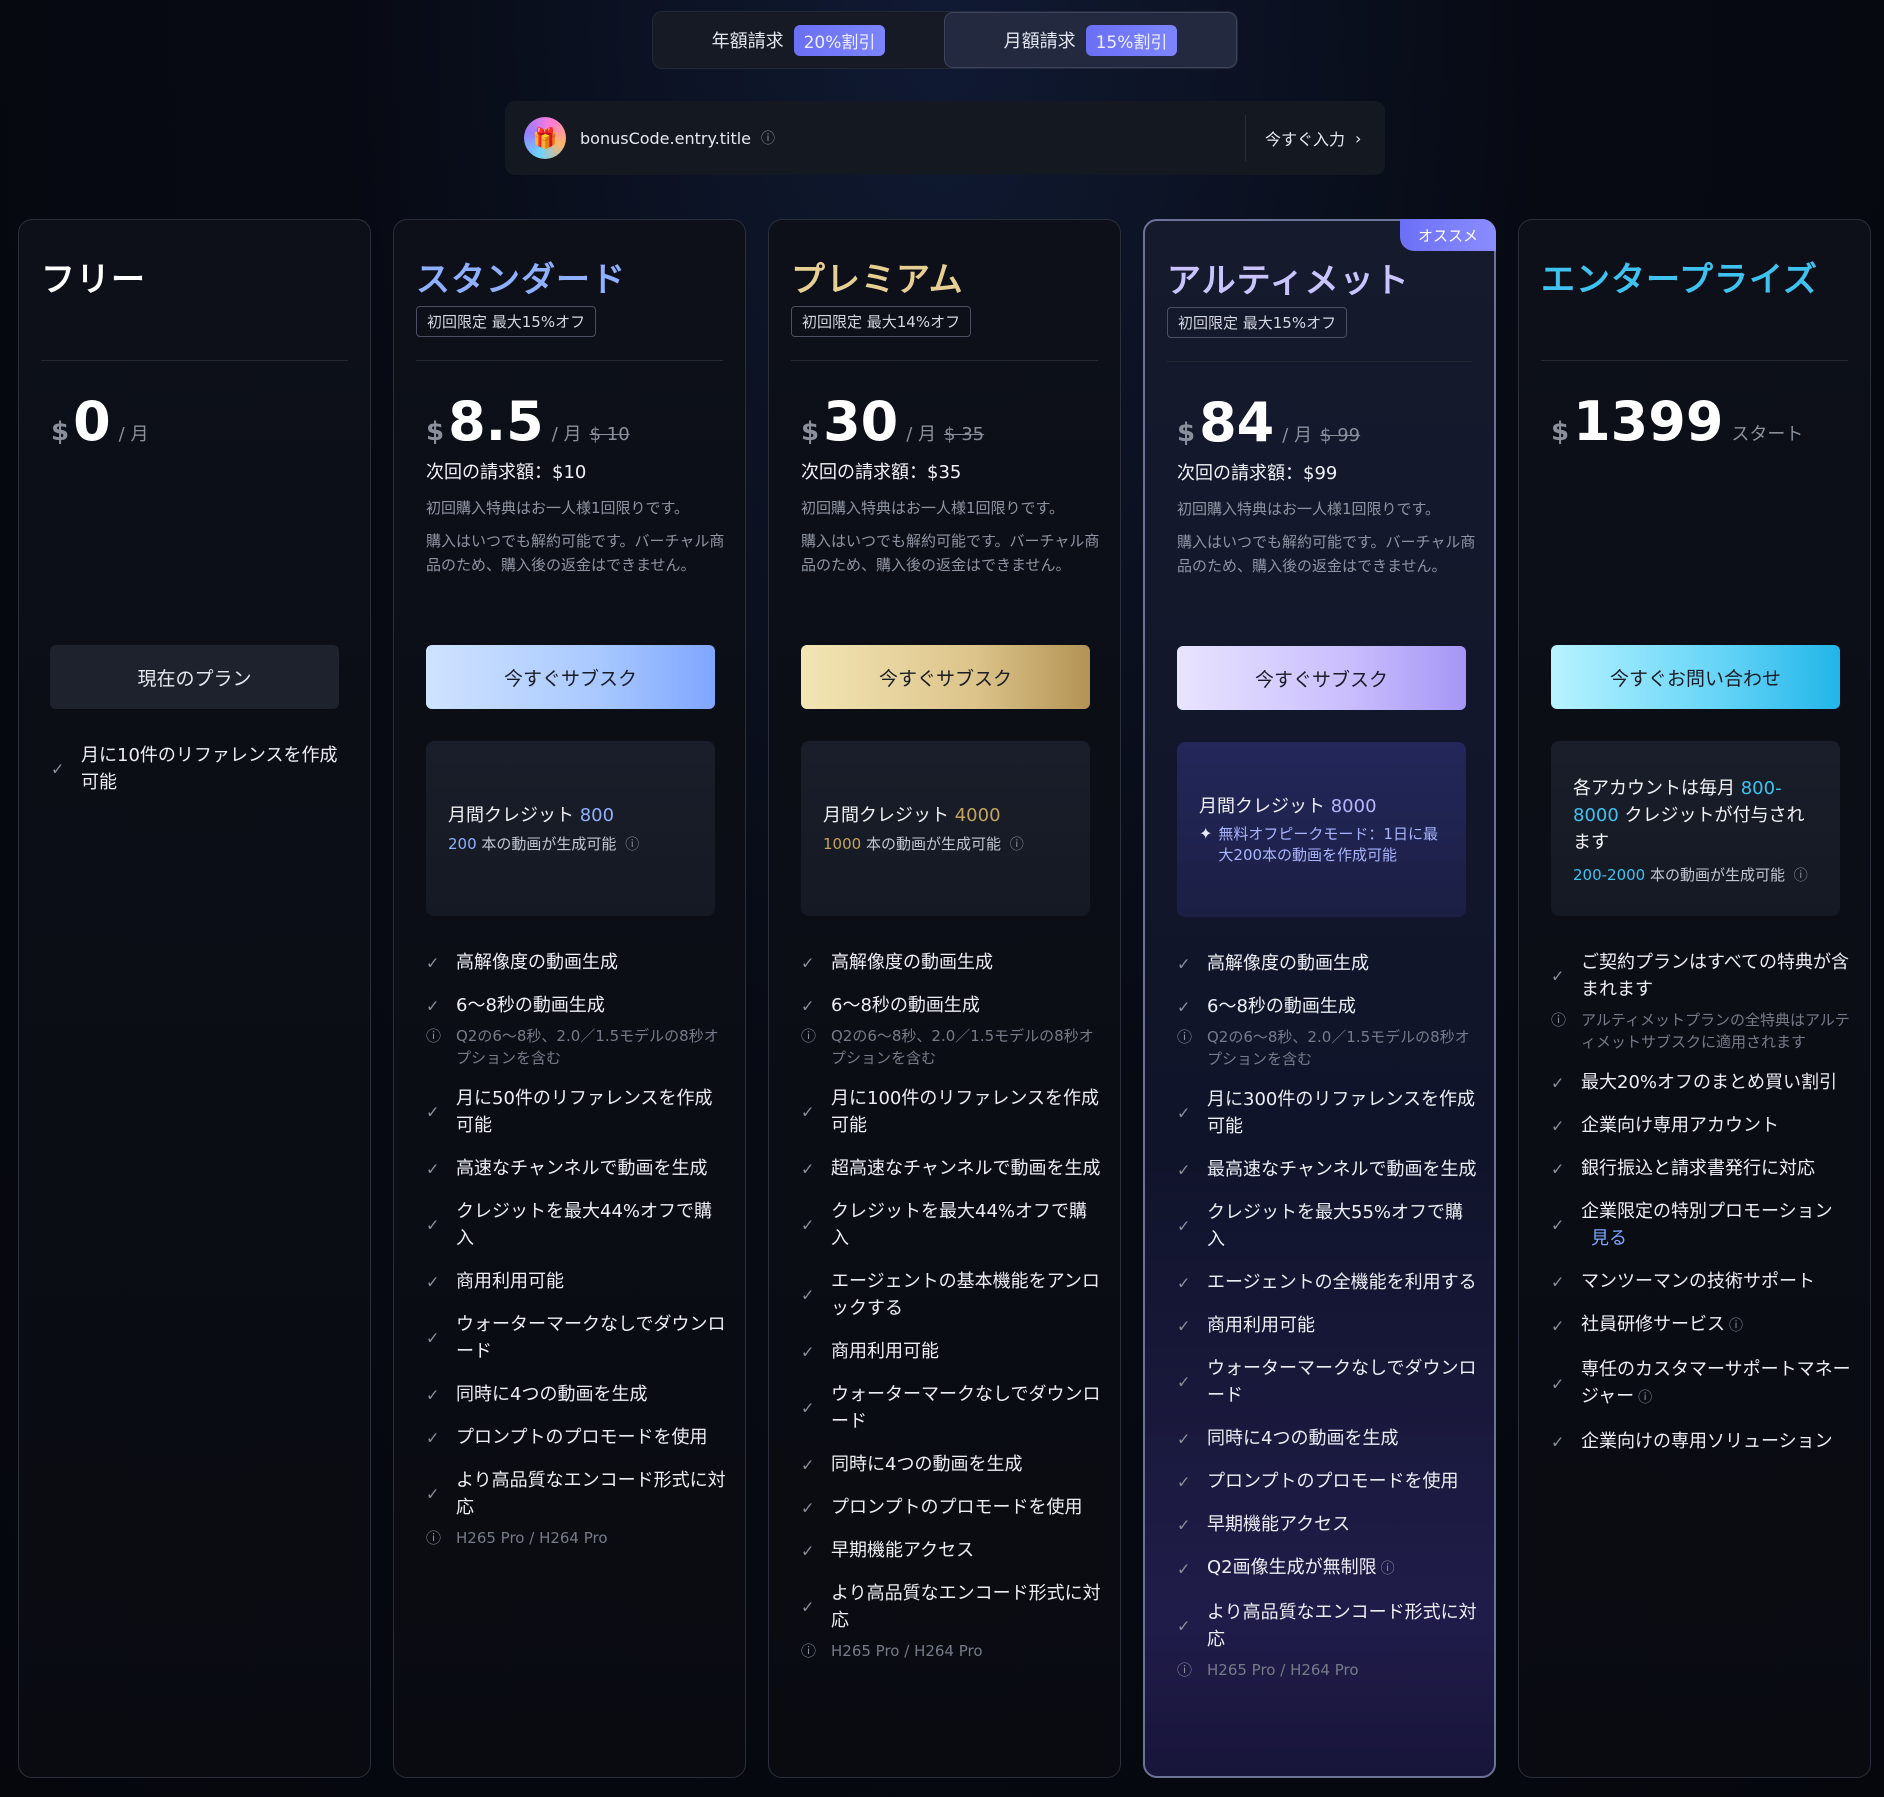 This screenshot has height=1797, width=1884. Describe the element at coordinates (1700, 1031) in the screenshot. I see `feature-note: ⓘ アルティメットプランの全特典はアルティメットサブスクに適用されます` at that location.